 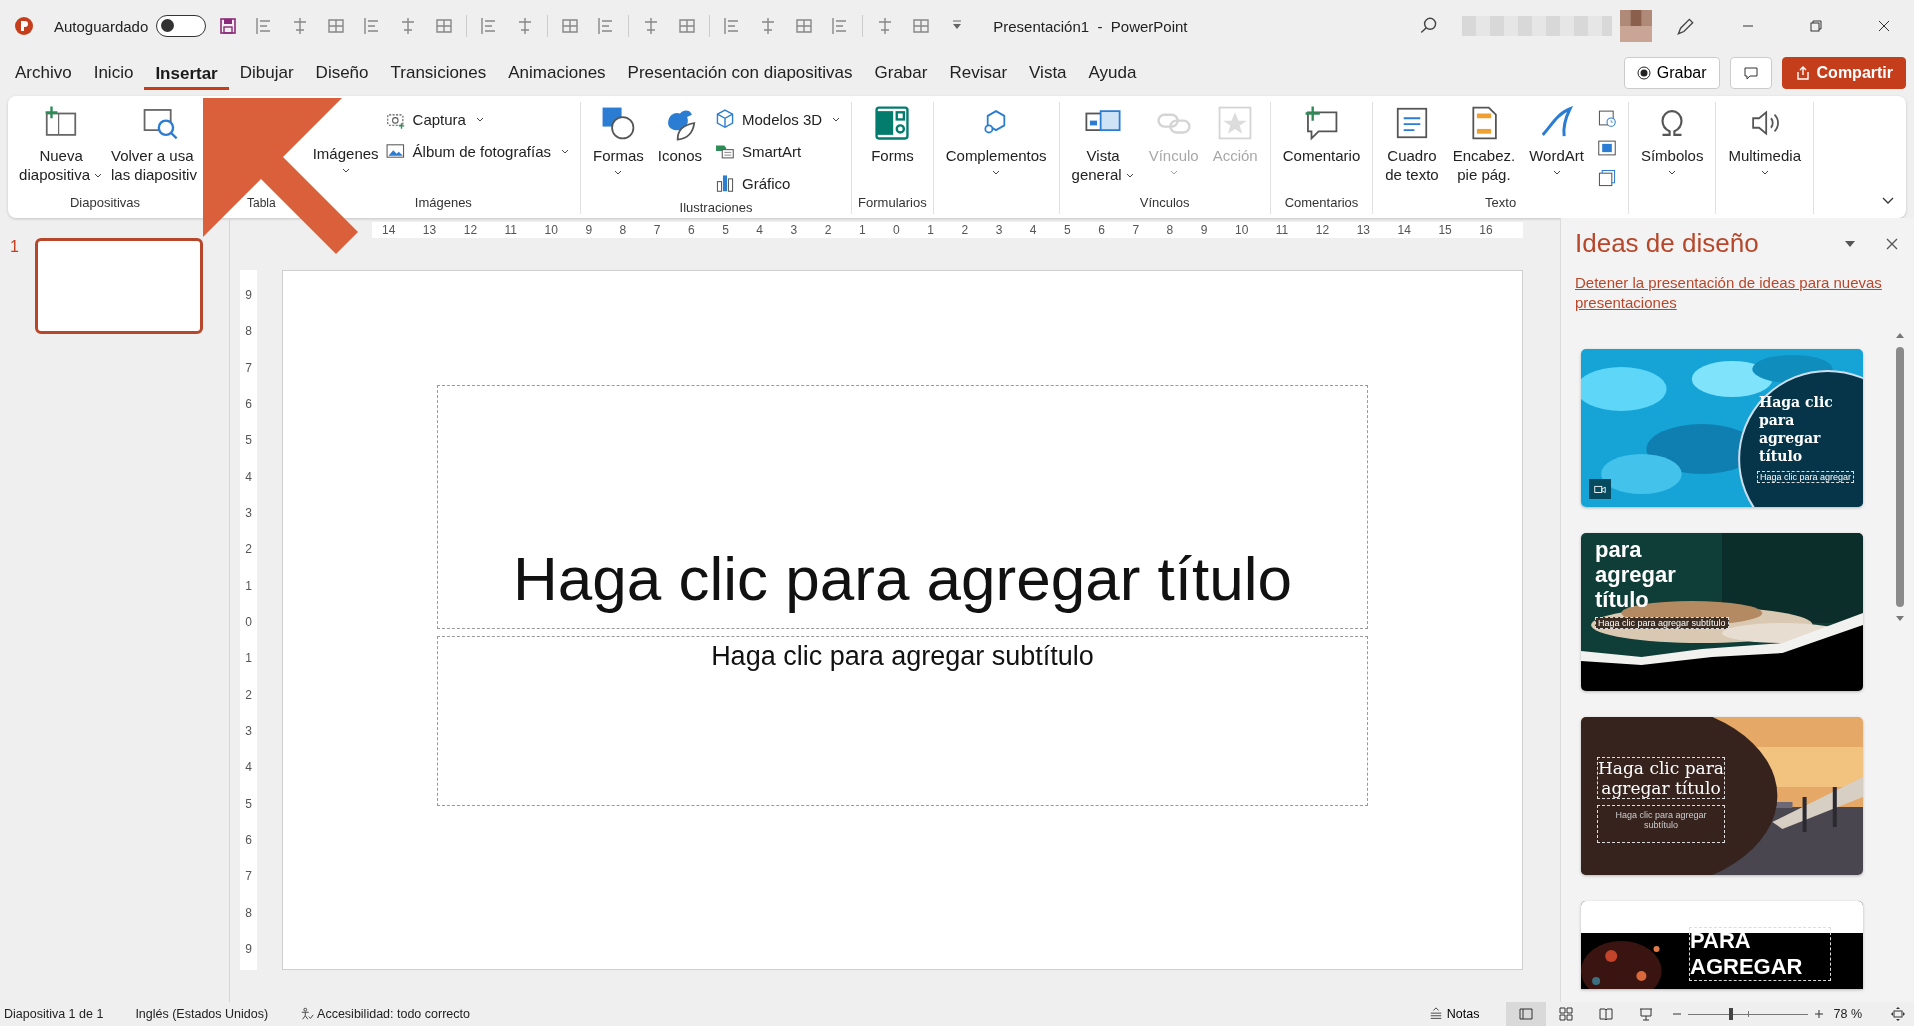 What do you see at coordinates (1565, 1014) in the screenshot?
I see `slide-sorter-icon` at bounding box center [1565, 1014].